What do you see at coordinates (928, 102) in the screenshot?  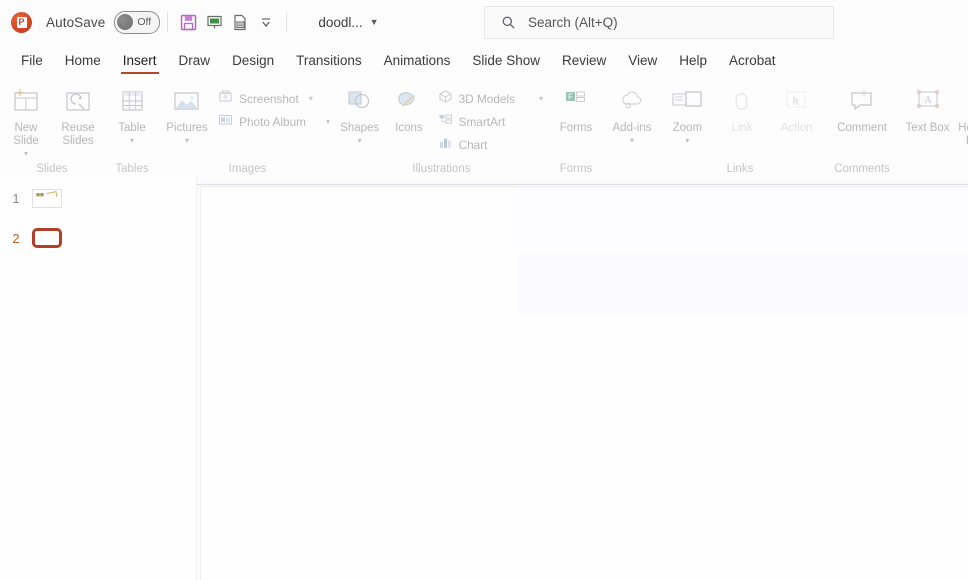 I see `text-box-icon: A` at bounding box center [928, 102].